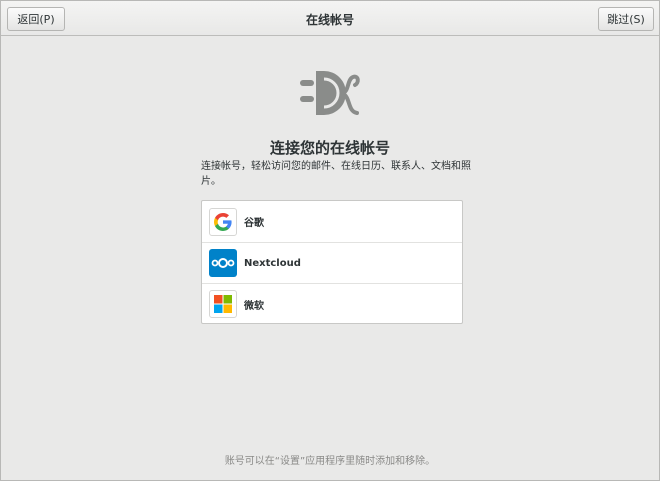 This screenshot has width=660, height=481. I want to click on provider-item-microsoft: 微软, so click(332, 303).